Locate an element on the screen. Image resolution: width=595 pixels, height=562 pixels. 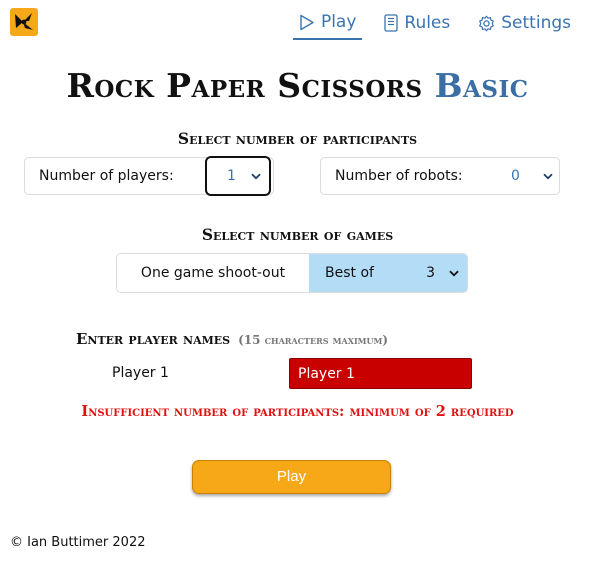
play-button: Play is located at coordinates (291, 477).